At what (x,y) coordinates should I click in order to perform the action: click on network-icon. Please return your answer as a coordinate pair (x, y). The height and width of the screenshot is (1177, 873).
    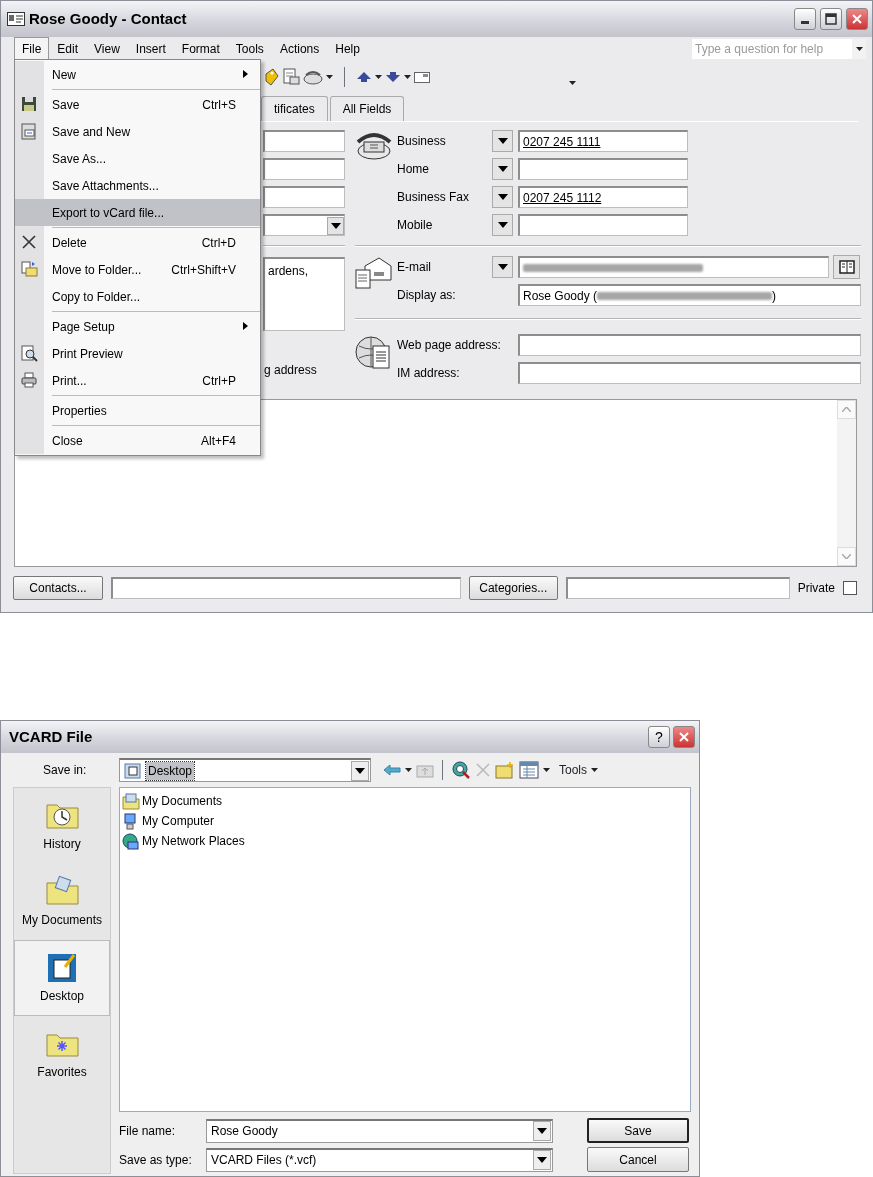
    Looking at the image, I should click on (131, 841).